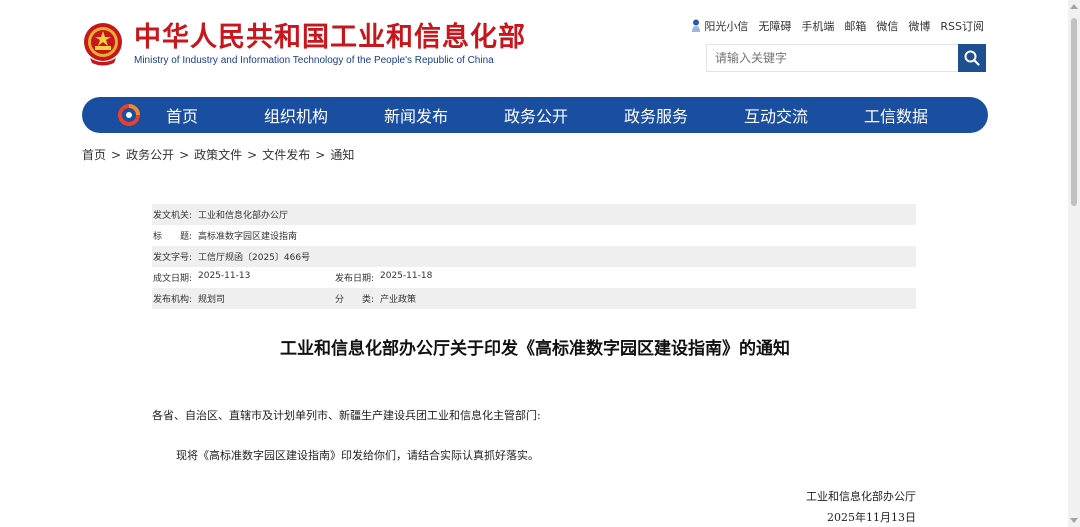  What do you see at coordinates (1074, 263) in the screenshot?
I see `page-scrollbar` at bounding box center [1074, 263].